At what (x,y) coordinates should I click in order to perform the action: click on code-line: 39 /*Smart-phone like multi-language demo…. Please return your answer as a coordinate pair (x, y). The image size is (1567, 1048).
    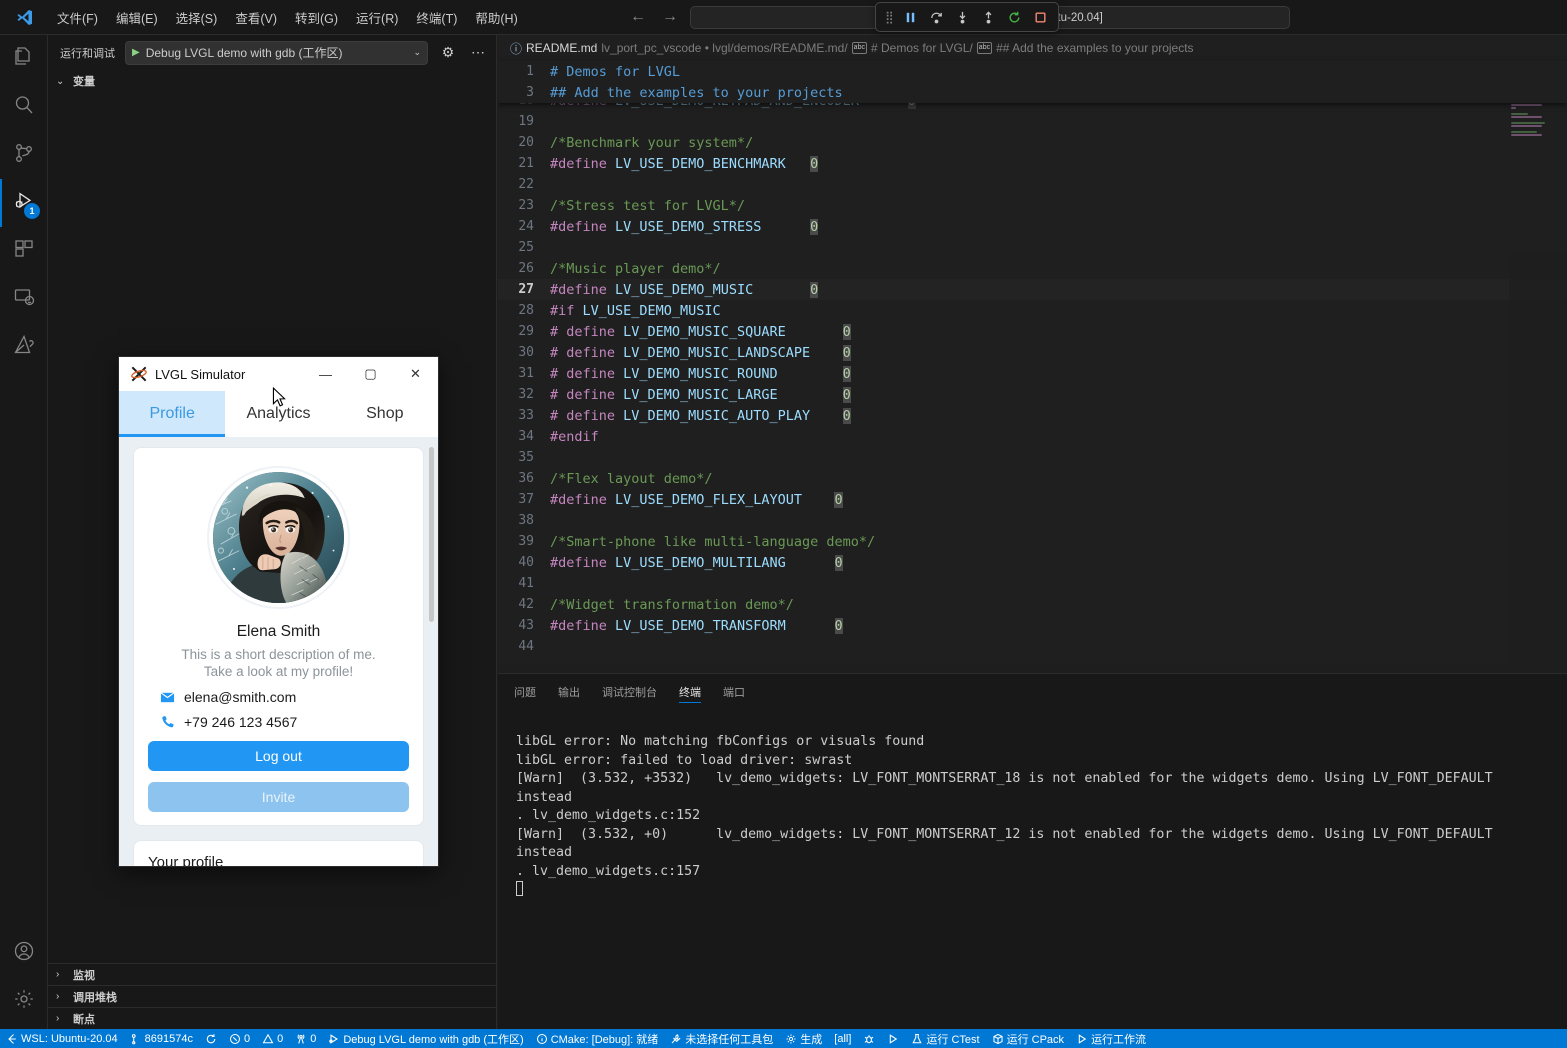
    Looking at the image, I should click on (1032, 541).